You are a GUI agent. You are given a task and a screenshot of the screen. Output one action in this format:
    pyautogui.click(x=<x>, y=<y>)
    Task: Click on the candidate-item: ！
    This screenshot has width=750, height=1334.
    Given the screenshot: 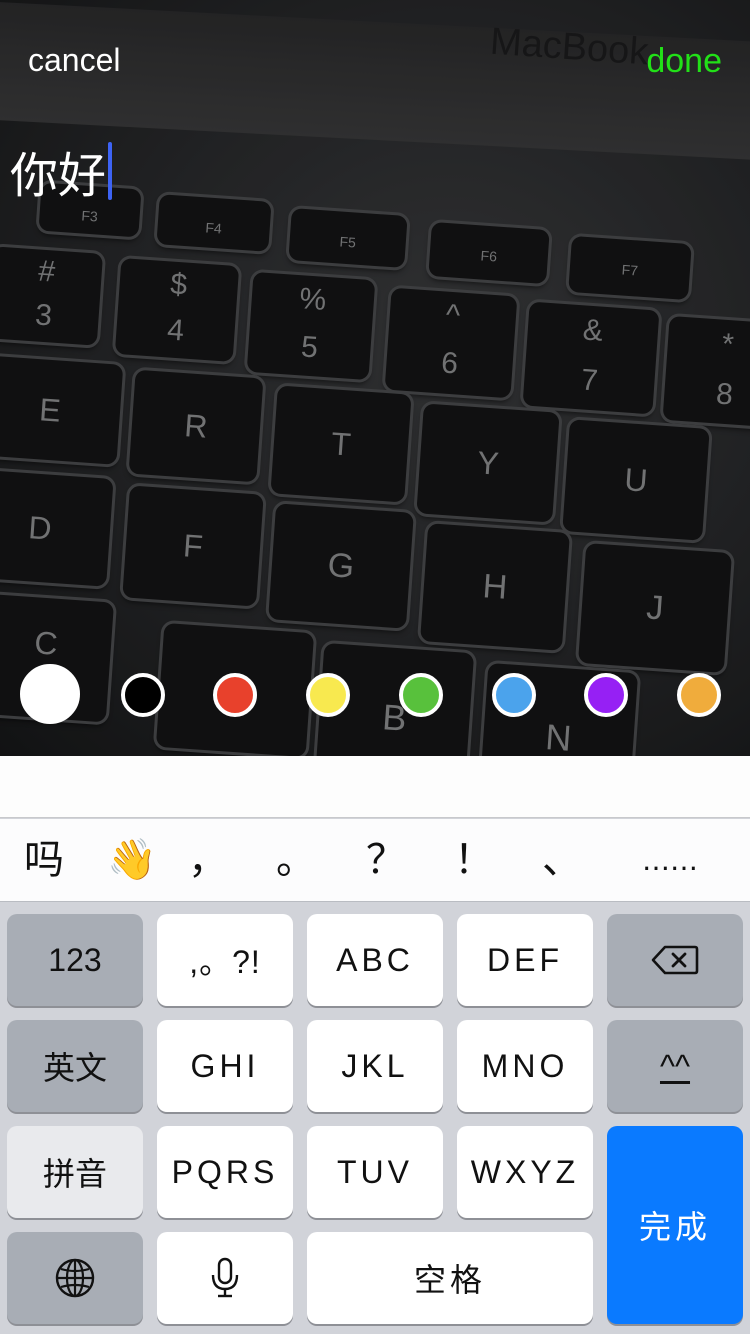 What is the action you would take?
    pyautogui.click(x=474, y=860)
    